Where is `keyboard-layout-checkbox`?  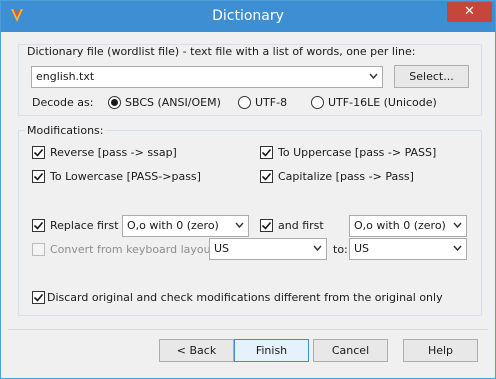
keyboard-layout-checkbox is located at coordinates (38, 249).